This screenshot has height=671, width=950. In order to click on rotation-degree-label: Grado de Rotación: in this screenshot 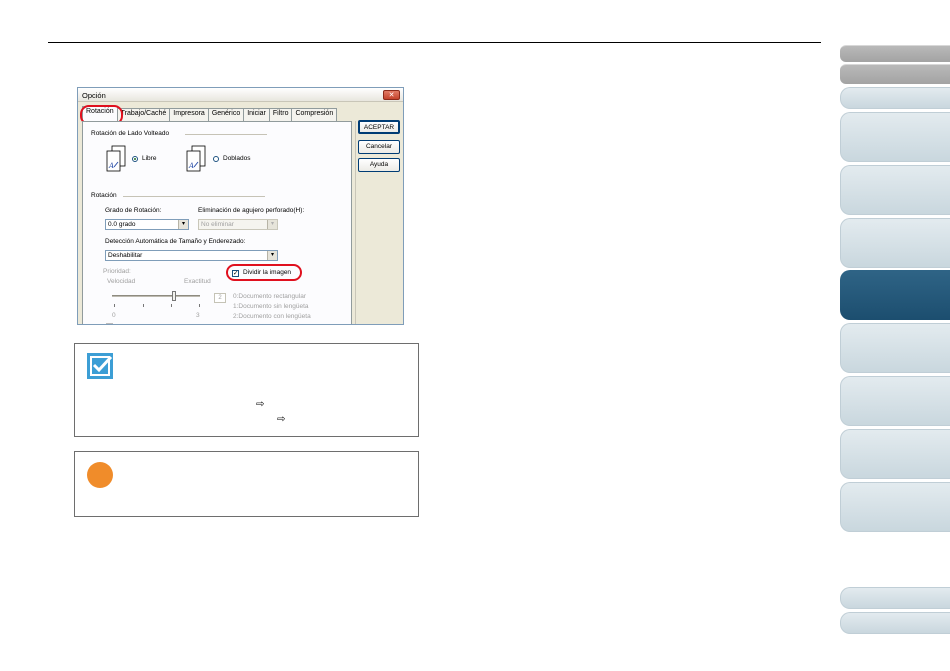, I will do `click(133, 210)`.